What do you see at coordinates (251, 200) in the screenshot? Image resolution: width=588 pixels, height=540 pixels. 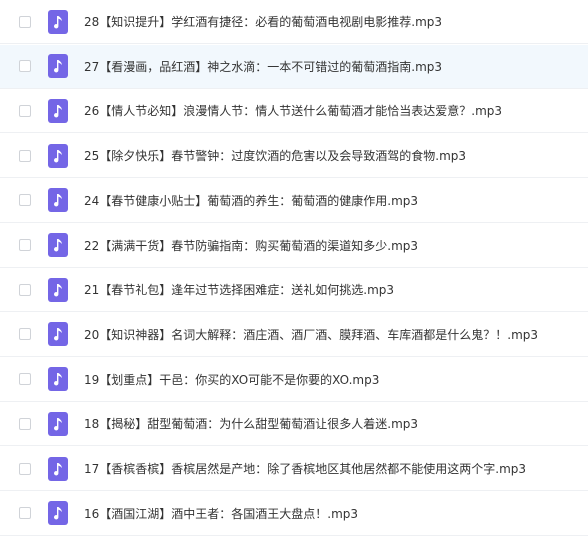 I see `file-name: 24【春节健康小贴士】葡萄酒的养生：葡萄酒的健康作用.mp3` at bounding box center [251, 200].